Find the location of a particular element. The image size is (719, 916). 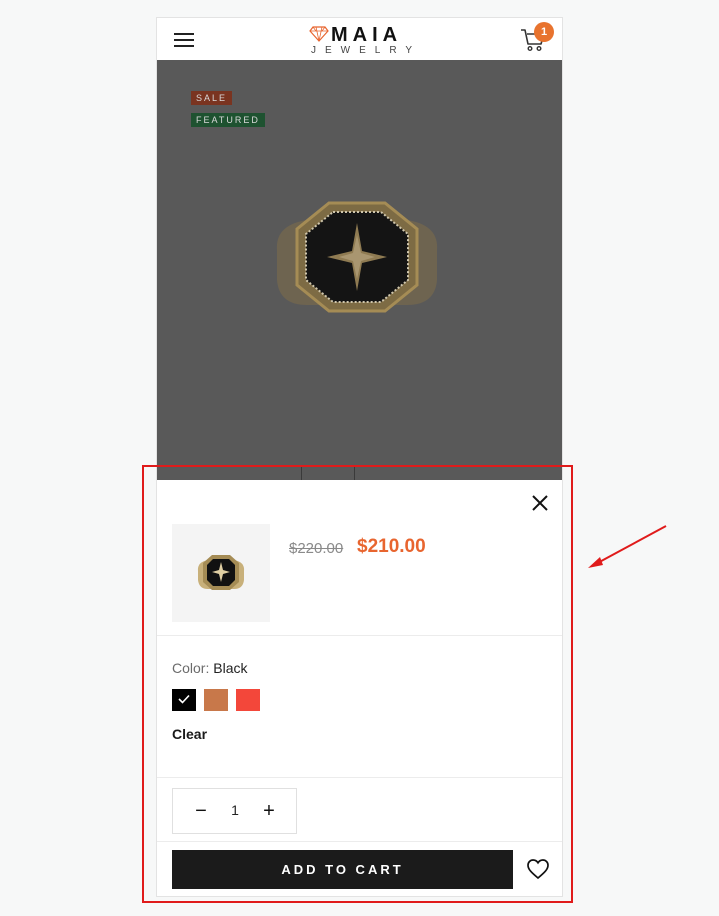

cart-count-badge: 1 is located at coordinates (544, 32).